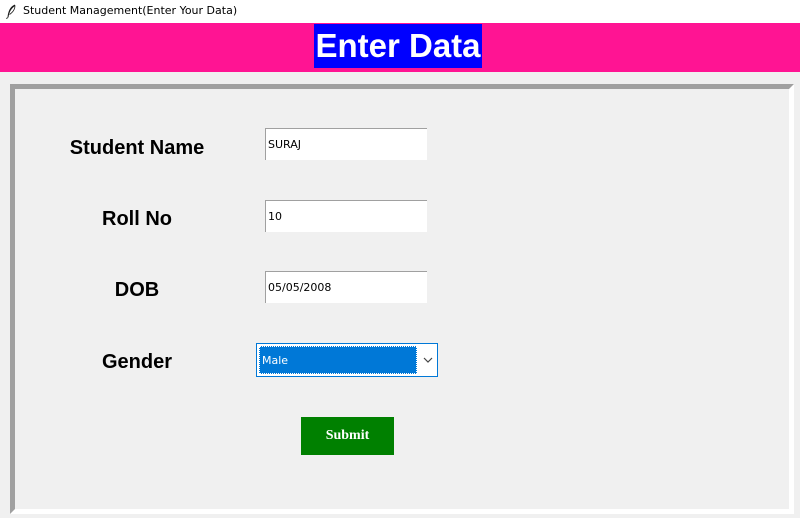 This screenshot has height=518, width=800. Describe the element at coordinates (346, 216) in the screenshot. I see `roll-no-input` at that location.